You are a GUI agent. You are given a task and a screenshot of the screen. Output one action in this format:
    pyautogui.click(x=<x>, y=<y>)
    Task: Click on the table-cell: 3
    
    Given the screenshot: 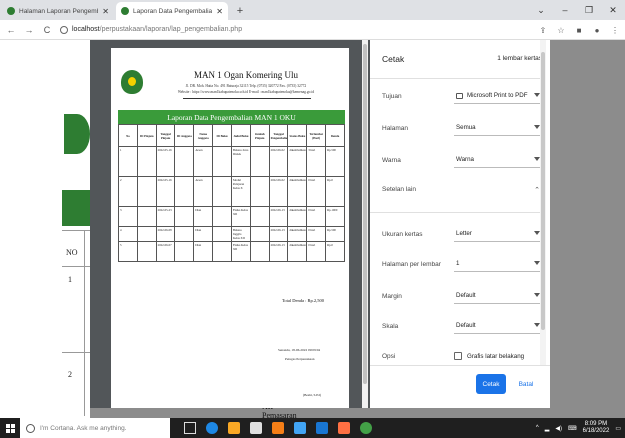 What is the action you would take?
    pyautogui.click(x=128, y=216)
    